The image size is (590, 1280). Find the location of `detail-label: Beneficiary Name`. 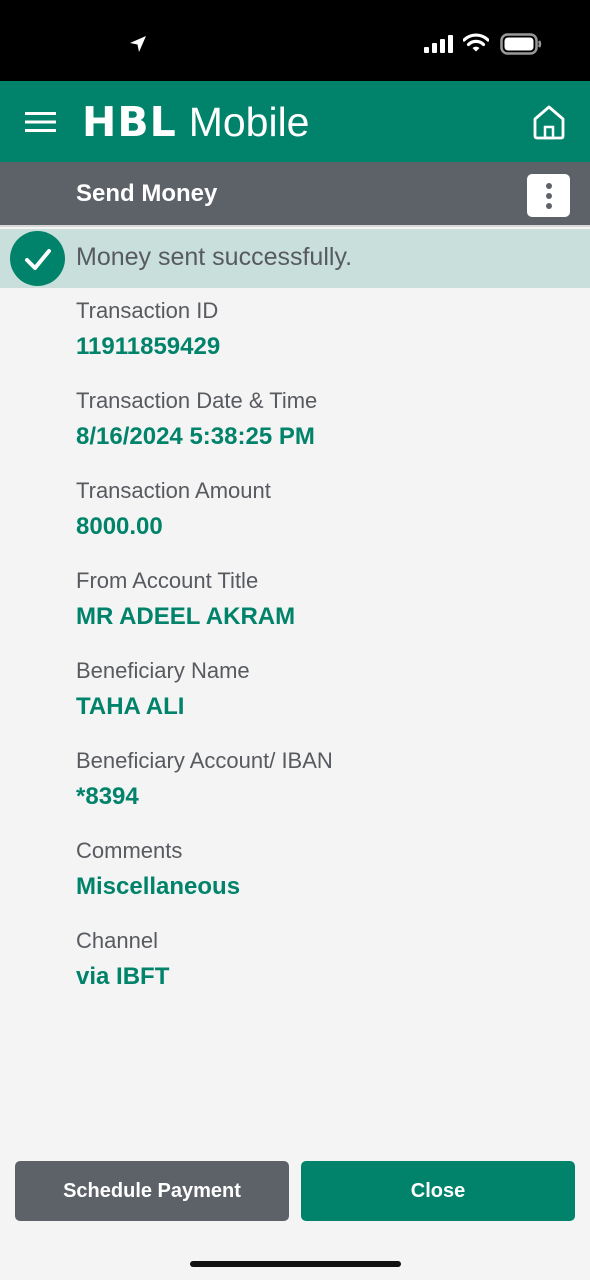

detail-label: Beneficiary Name is located at coordinates (163, 670).